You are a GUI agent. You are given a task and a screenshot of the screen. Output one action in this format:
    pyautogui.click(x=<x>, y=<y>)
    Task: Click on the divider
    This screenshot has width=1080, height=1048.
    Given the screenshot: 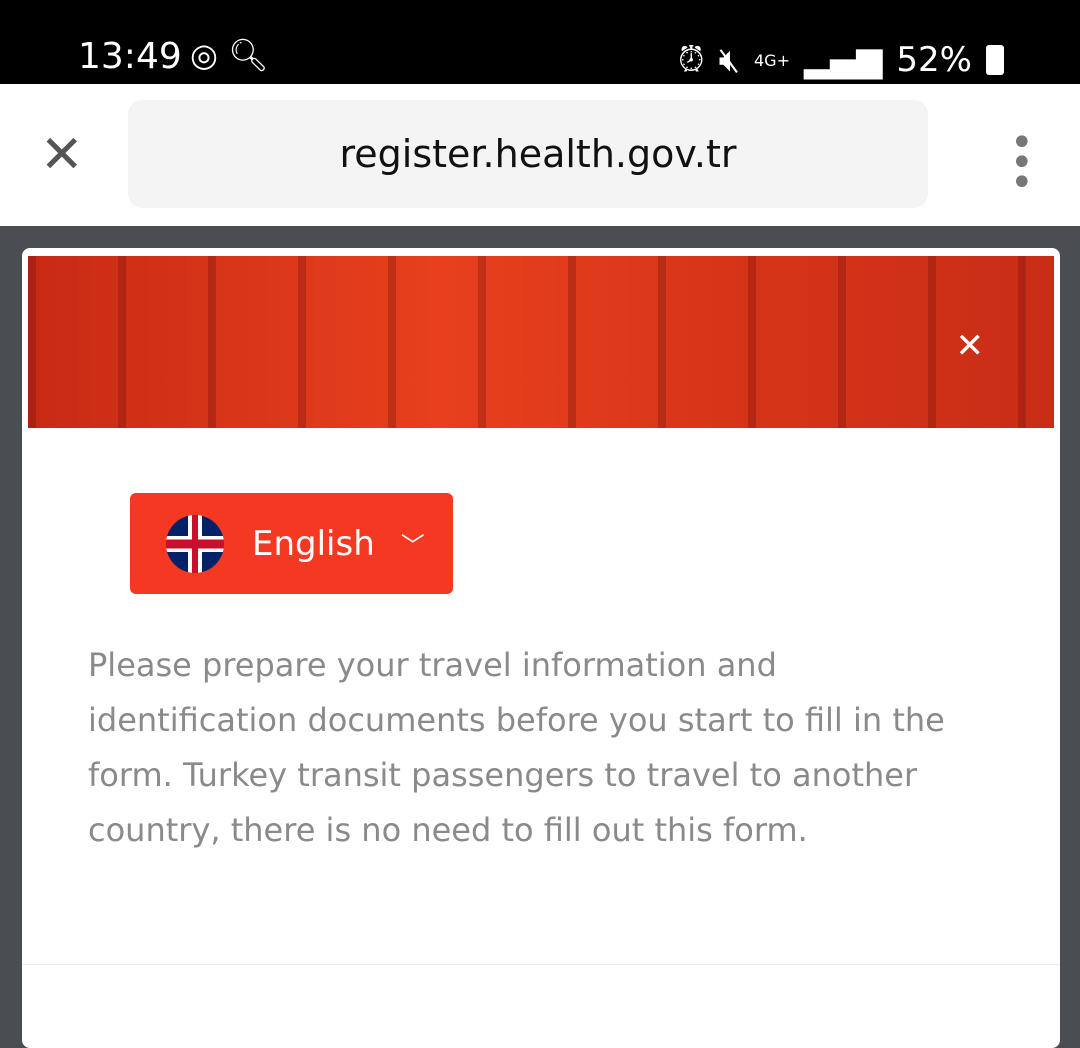 What is the action you would take?
    pyautogui.click(x=541, y=964)
    